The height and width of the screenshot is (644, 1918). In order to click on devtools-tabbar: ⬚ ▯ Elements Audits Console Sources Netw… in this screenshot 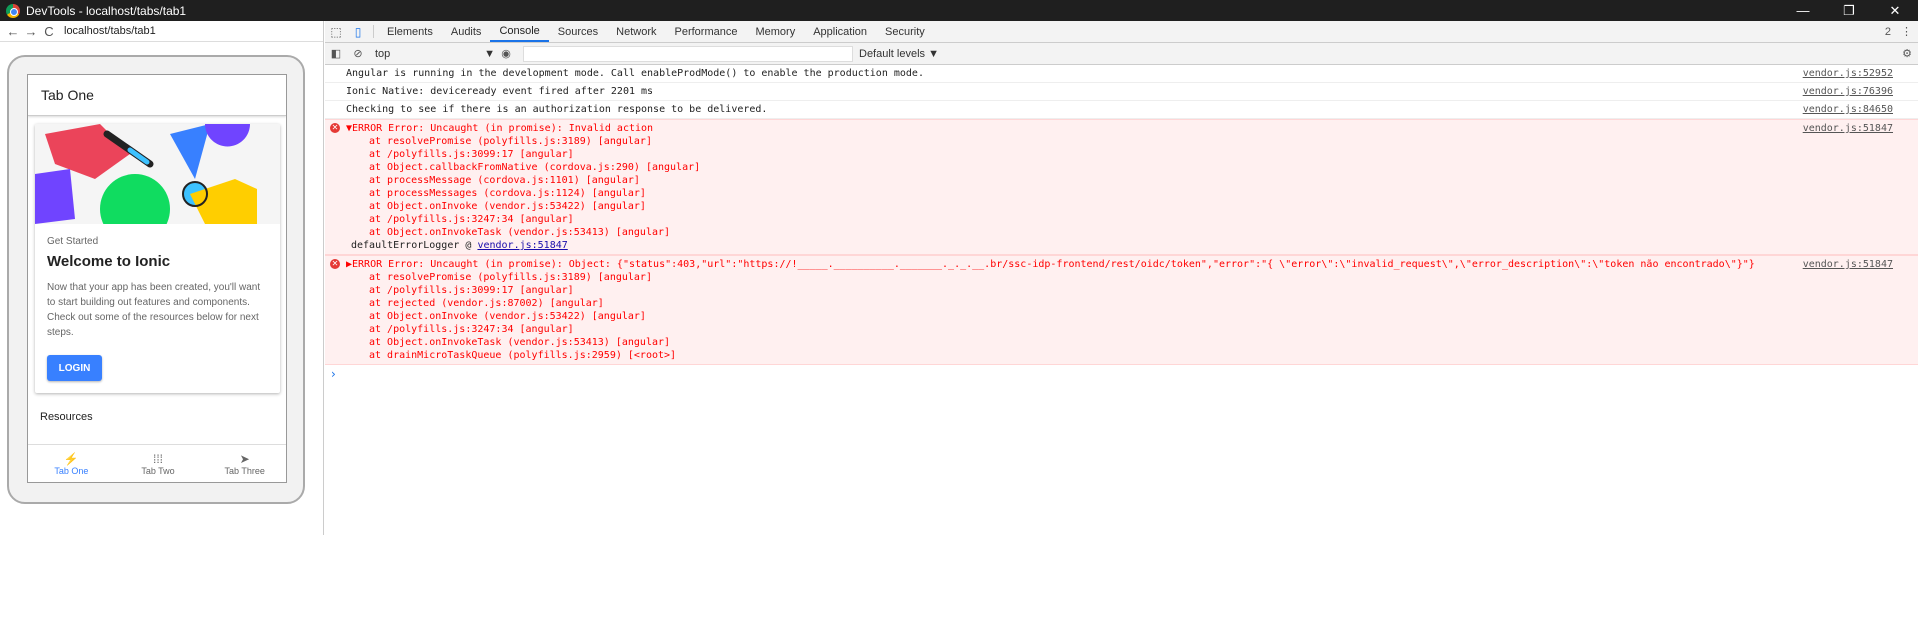, I will do `click(1121, 32)`.